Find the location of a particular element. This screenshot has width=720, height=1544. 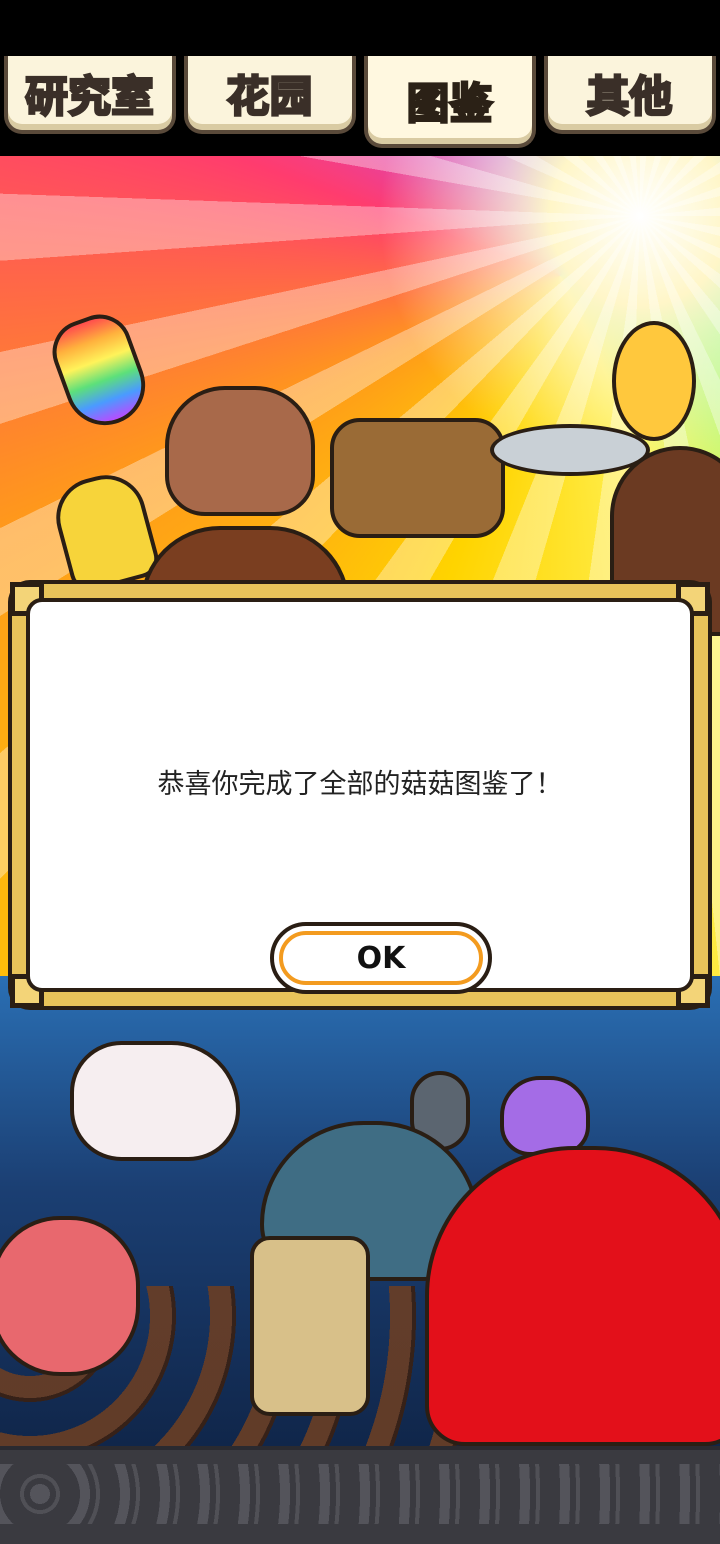

tab-label: 图鉴 is located at coordinates (449, 103).